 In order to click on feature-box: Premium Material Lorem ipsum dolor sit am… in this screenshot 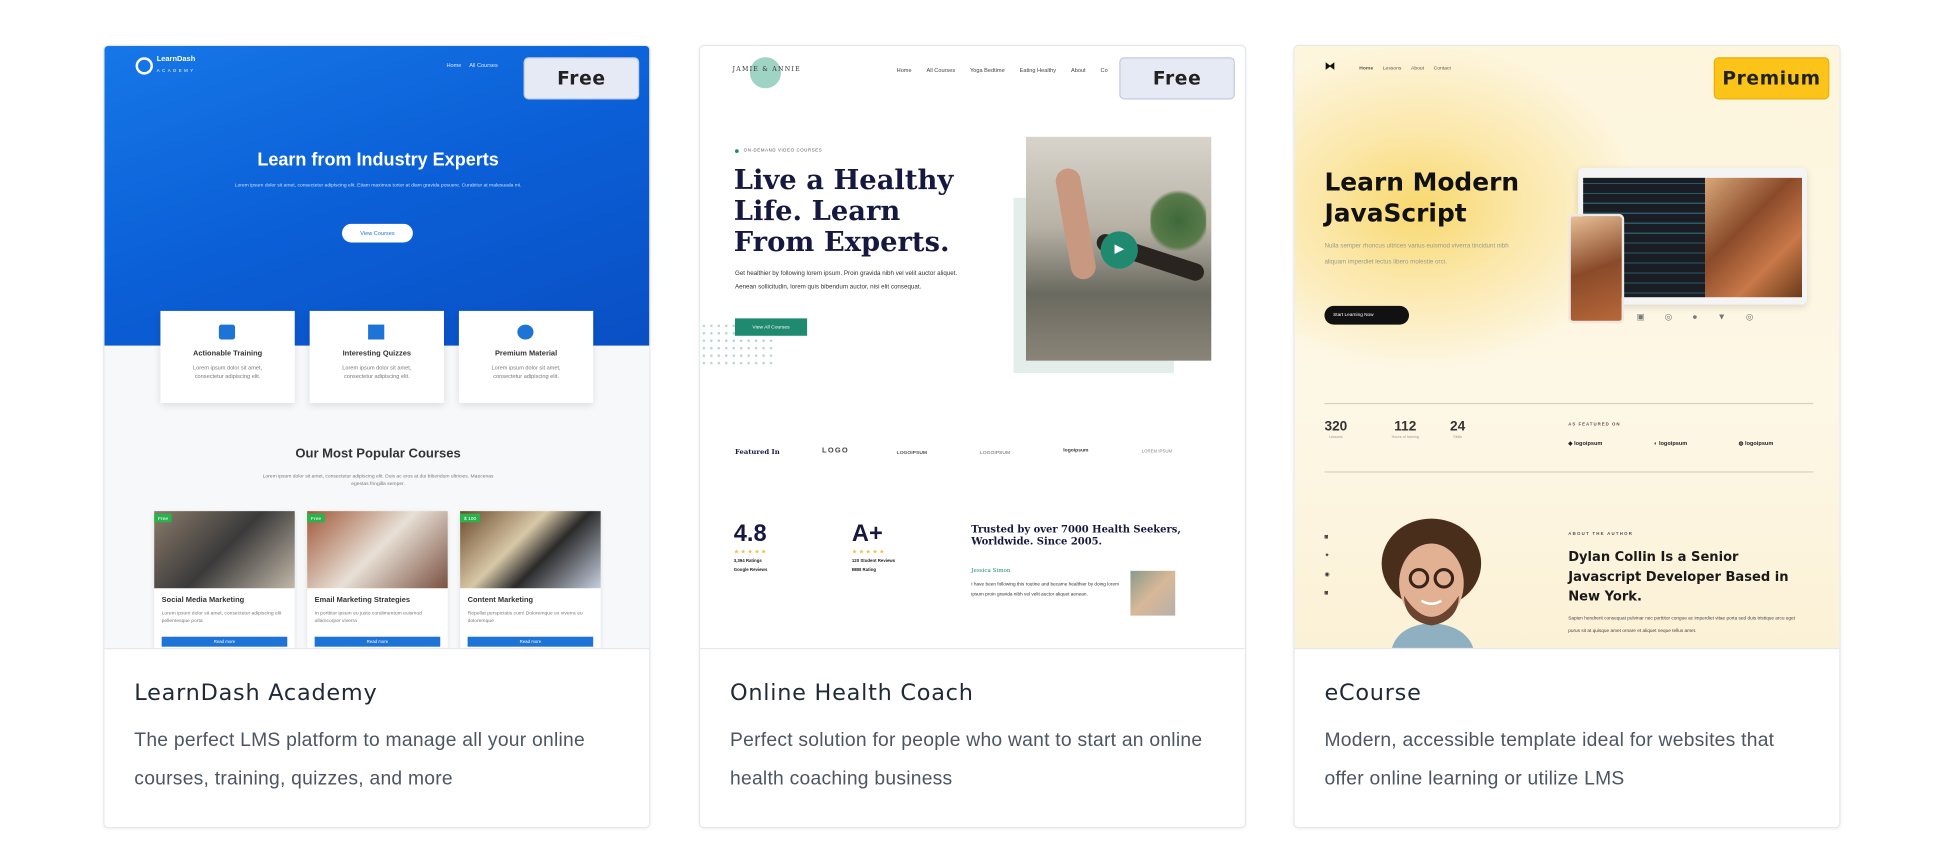, I will do `click(526, 356)`.